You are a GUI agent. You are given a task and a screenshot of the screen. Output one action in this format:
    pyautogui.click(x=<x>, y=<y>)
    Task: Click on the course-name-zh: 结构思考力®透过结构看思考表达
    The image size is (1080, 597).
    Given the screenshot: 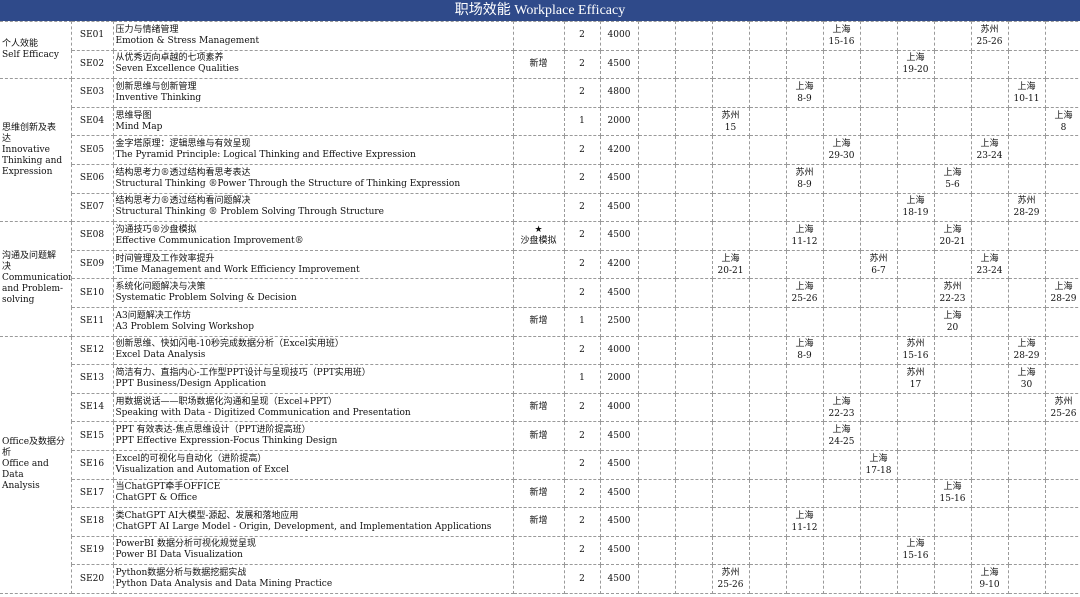 What is the action you would take?
    pyautogui.click(x=183, y=172)
    